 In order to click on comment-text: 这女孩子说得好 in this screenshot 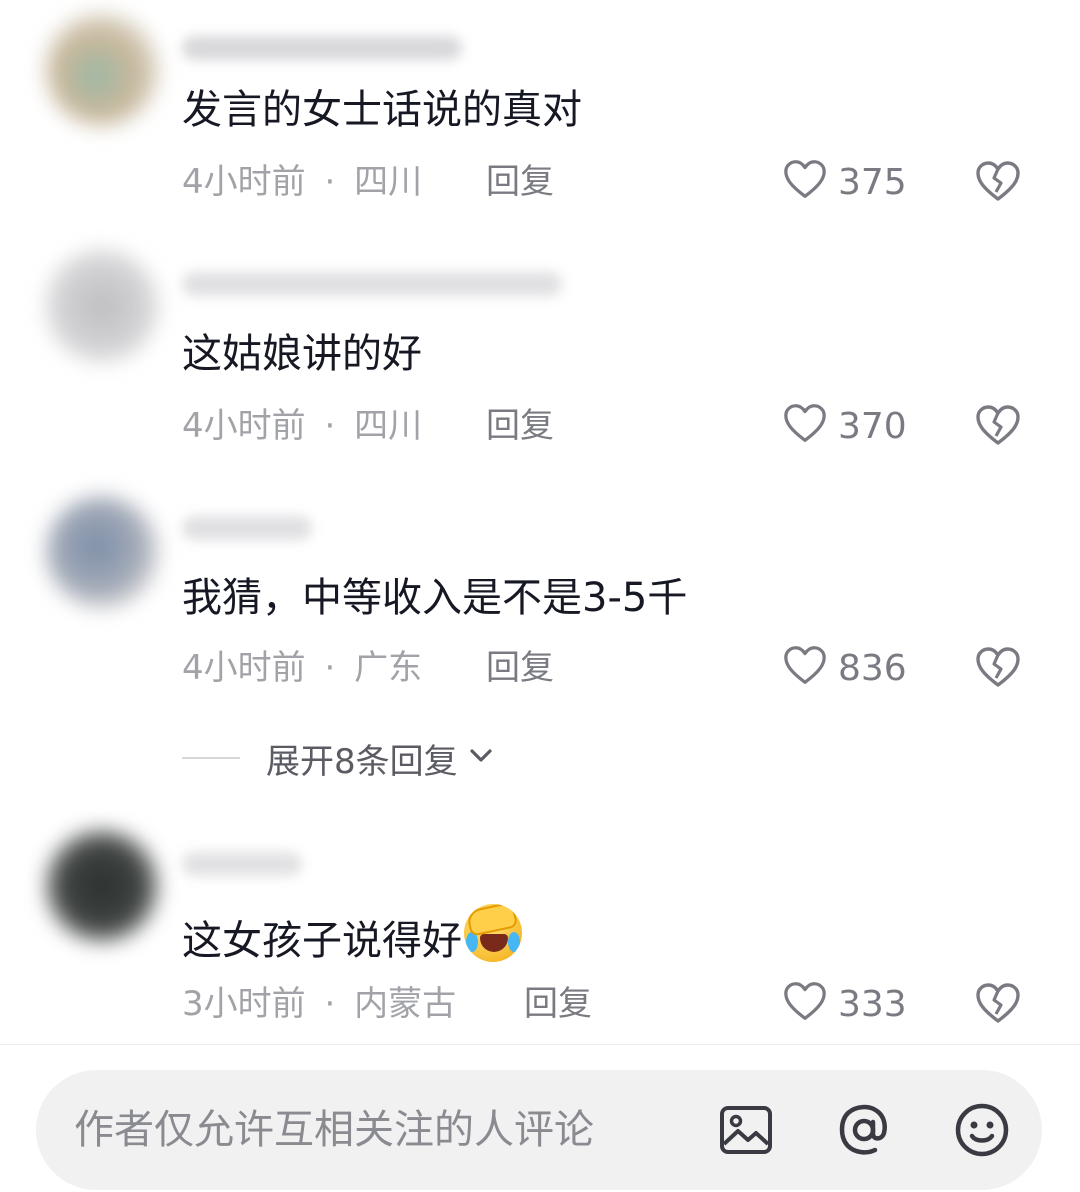, I will do `click(352, 935)`.